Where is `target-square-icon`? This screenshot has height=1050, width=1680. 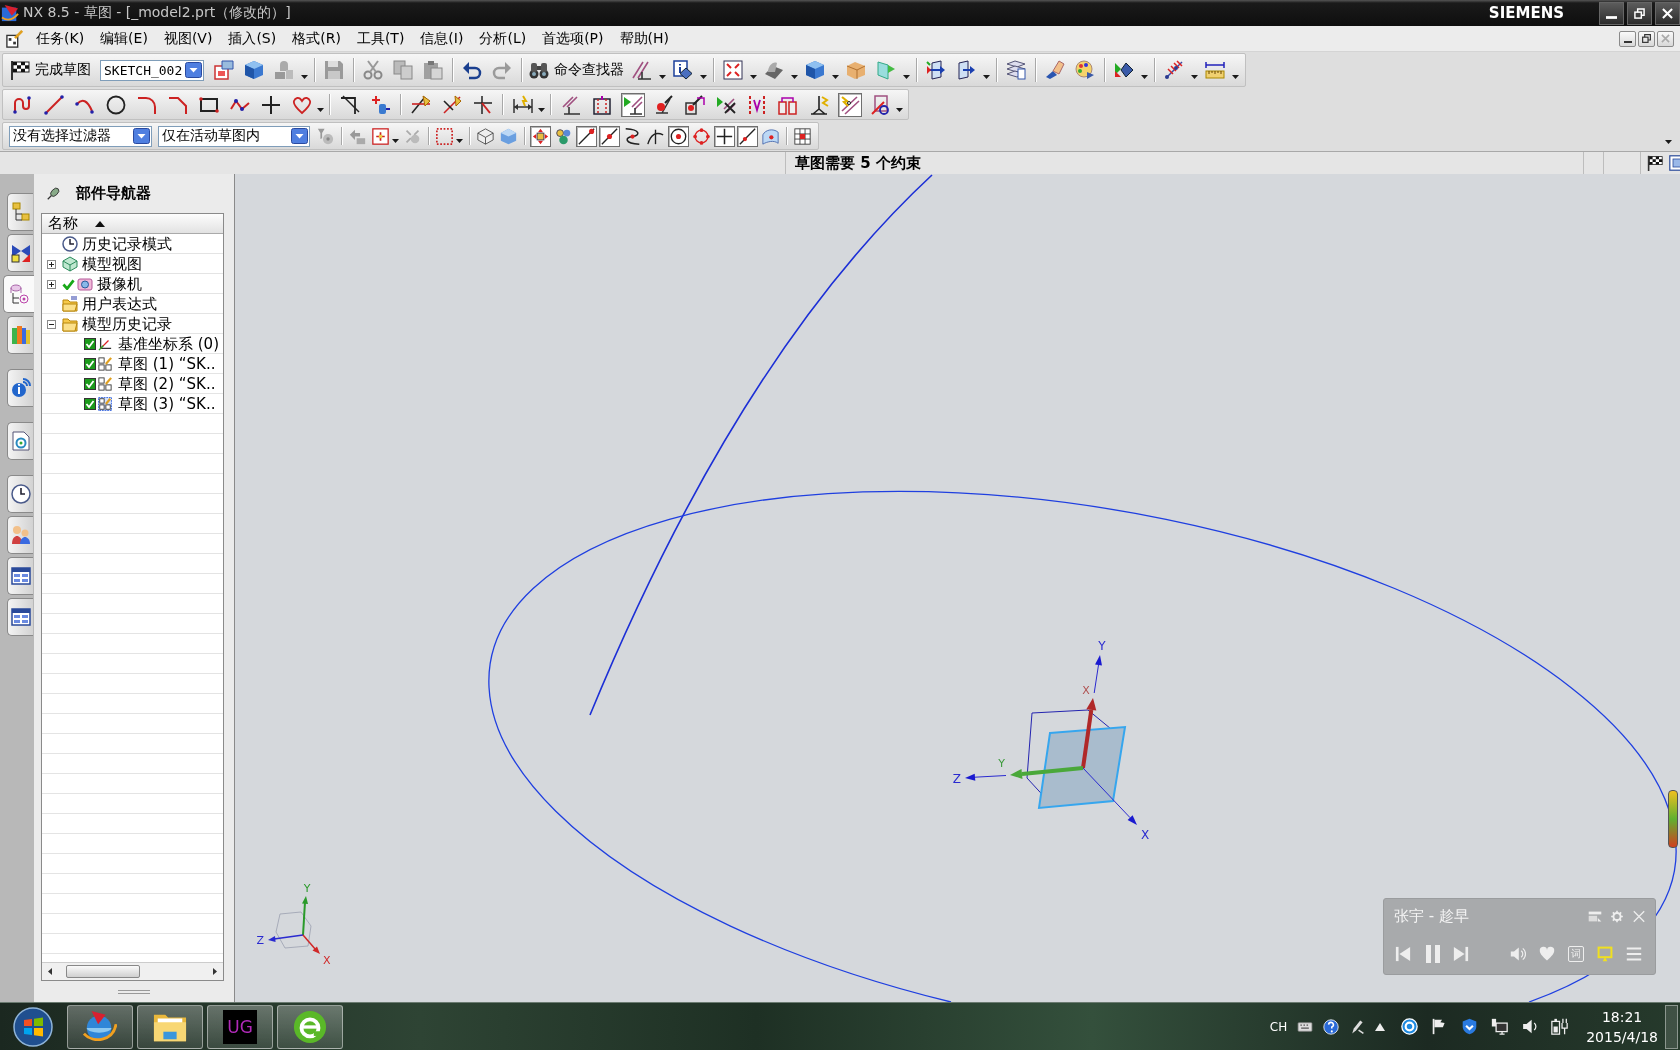 target-square-icon is located at coordinates (380, 136).